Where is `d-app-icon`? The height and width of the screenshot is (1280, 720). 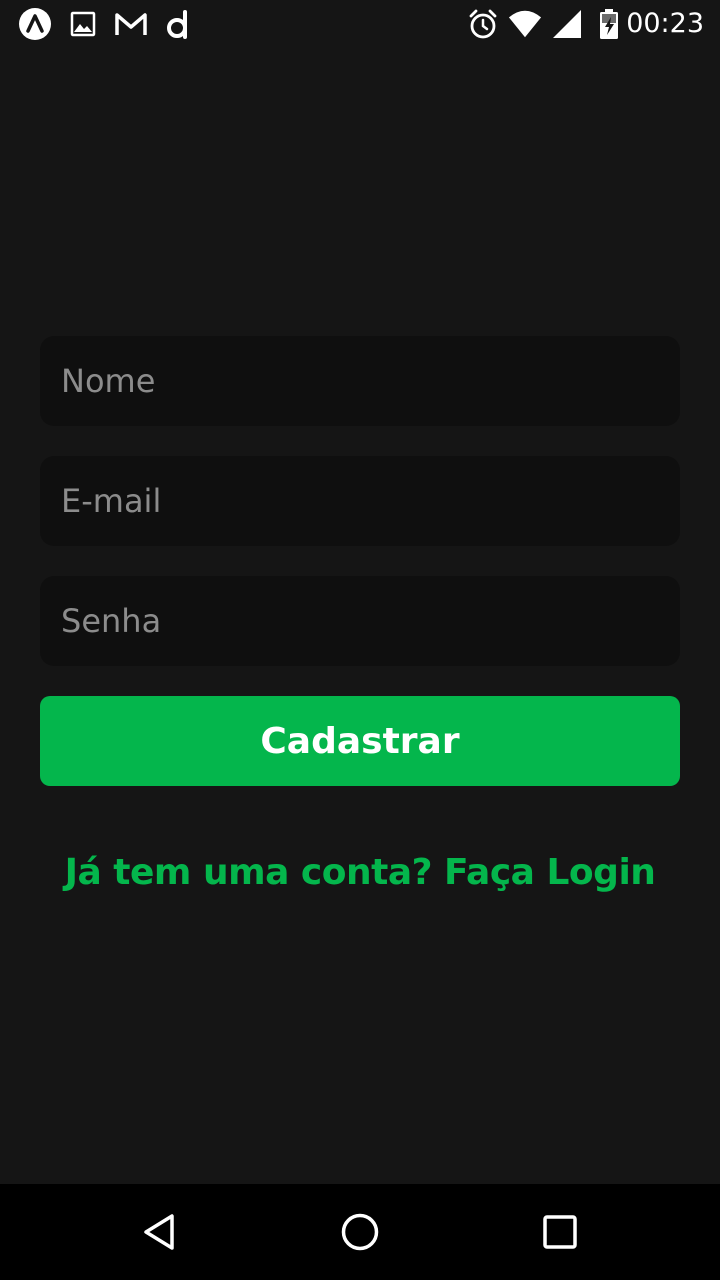 d-app-icon is located at coordinates (179, 24).